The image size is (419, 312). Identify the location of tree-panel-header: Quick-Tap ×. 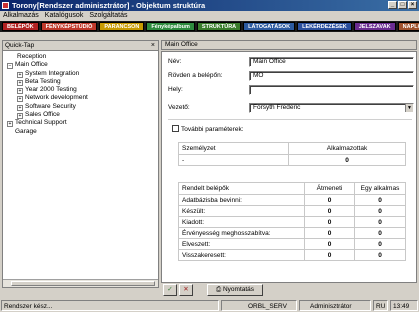
(80, 46).